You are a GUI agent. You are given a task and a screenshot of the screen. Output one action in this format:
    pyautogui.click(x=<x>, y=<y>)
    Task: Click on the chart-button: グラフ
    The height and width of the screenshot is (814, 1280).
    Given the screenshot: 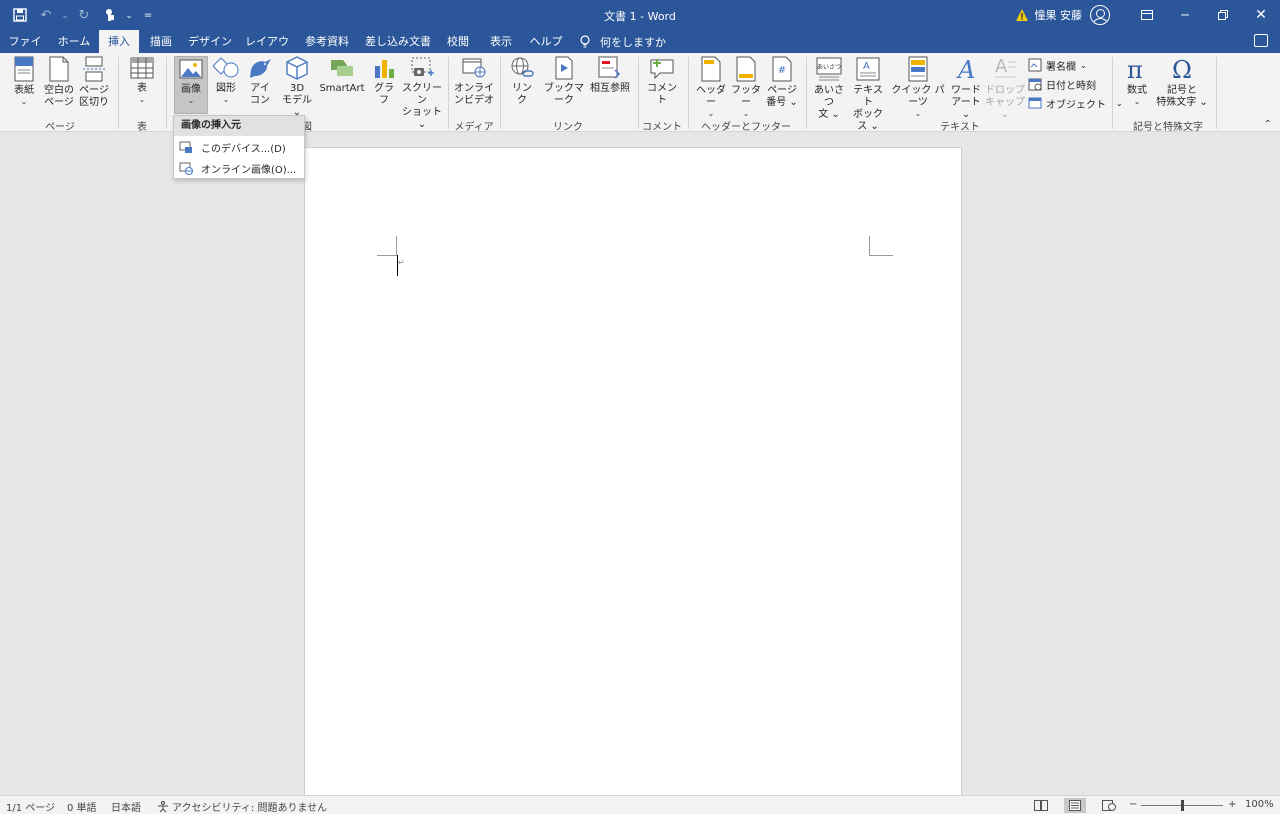 What is the action you would take?
    pyautogui.click(x=384, y=81)
    